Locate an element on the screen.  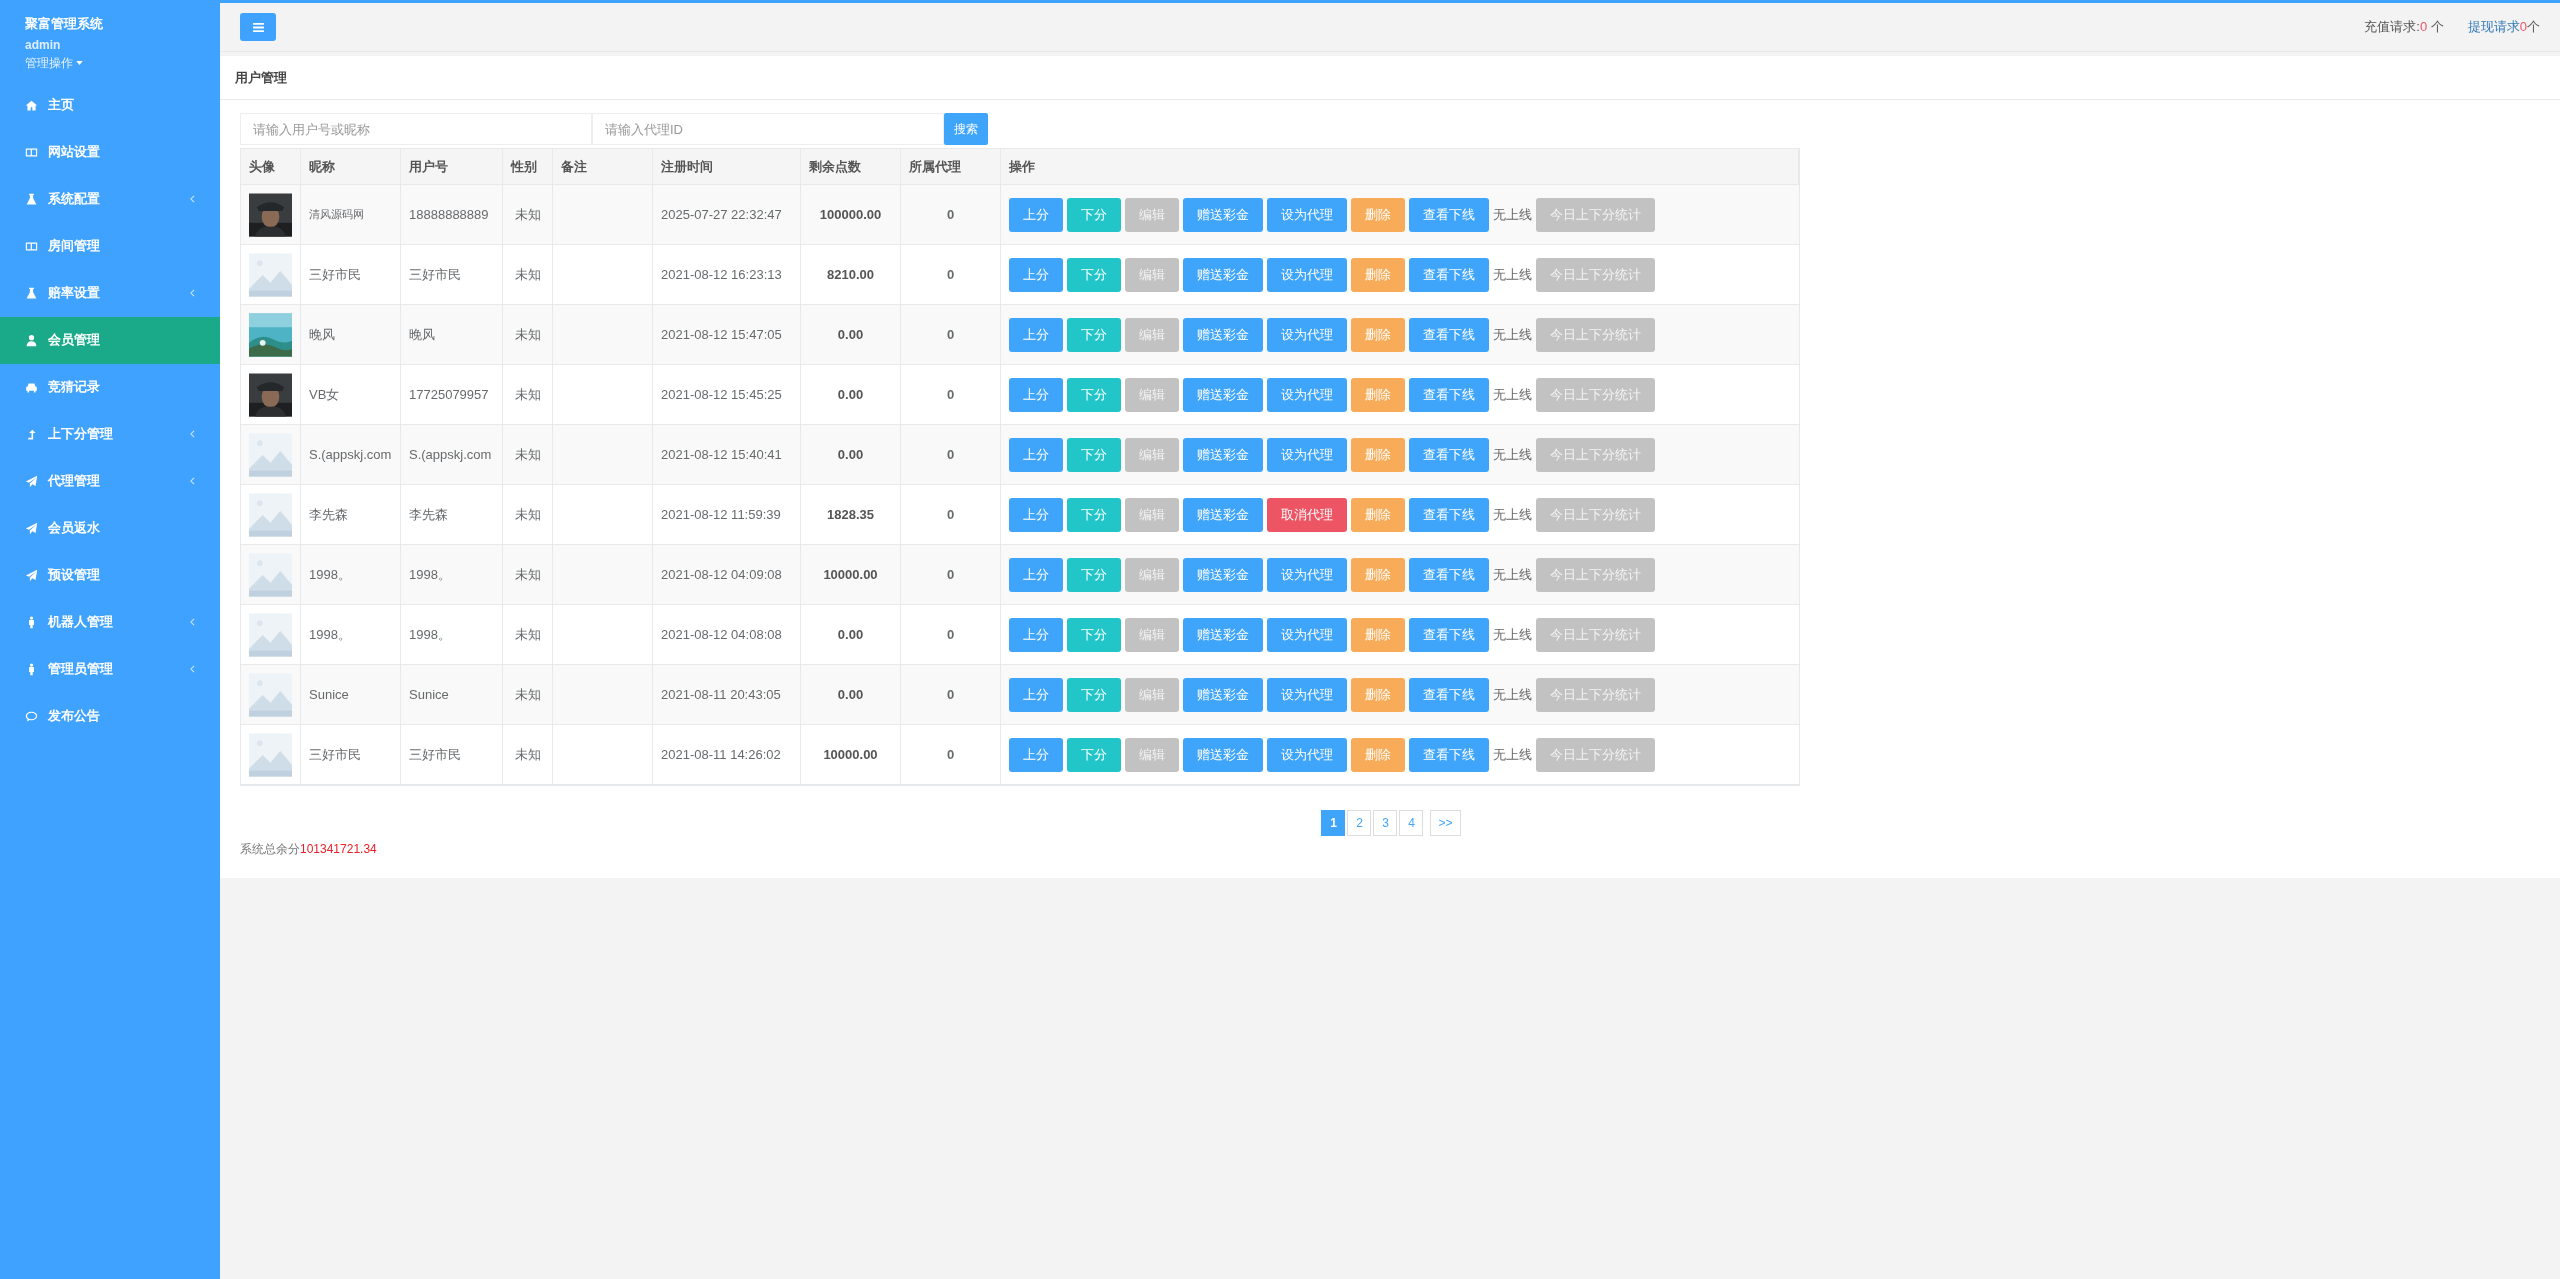
sidebar-item: 系统配置 is located at coordinates (110, 199).